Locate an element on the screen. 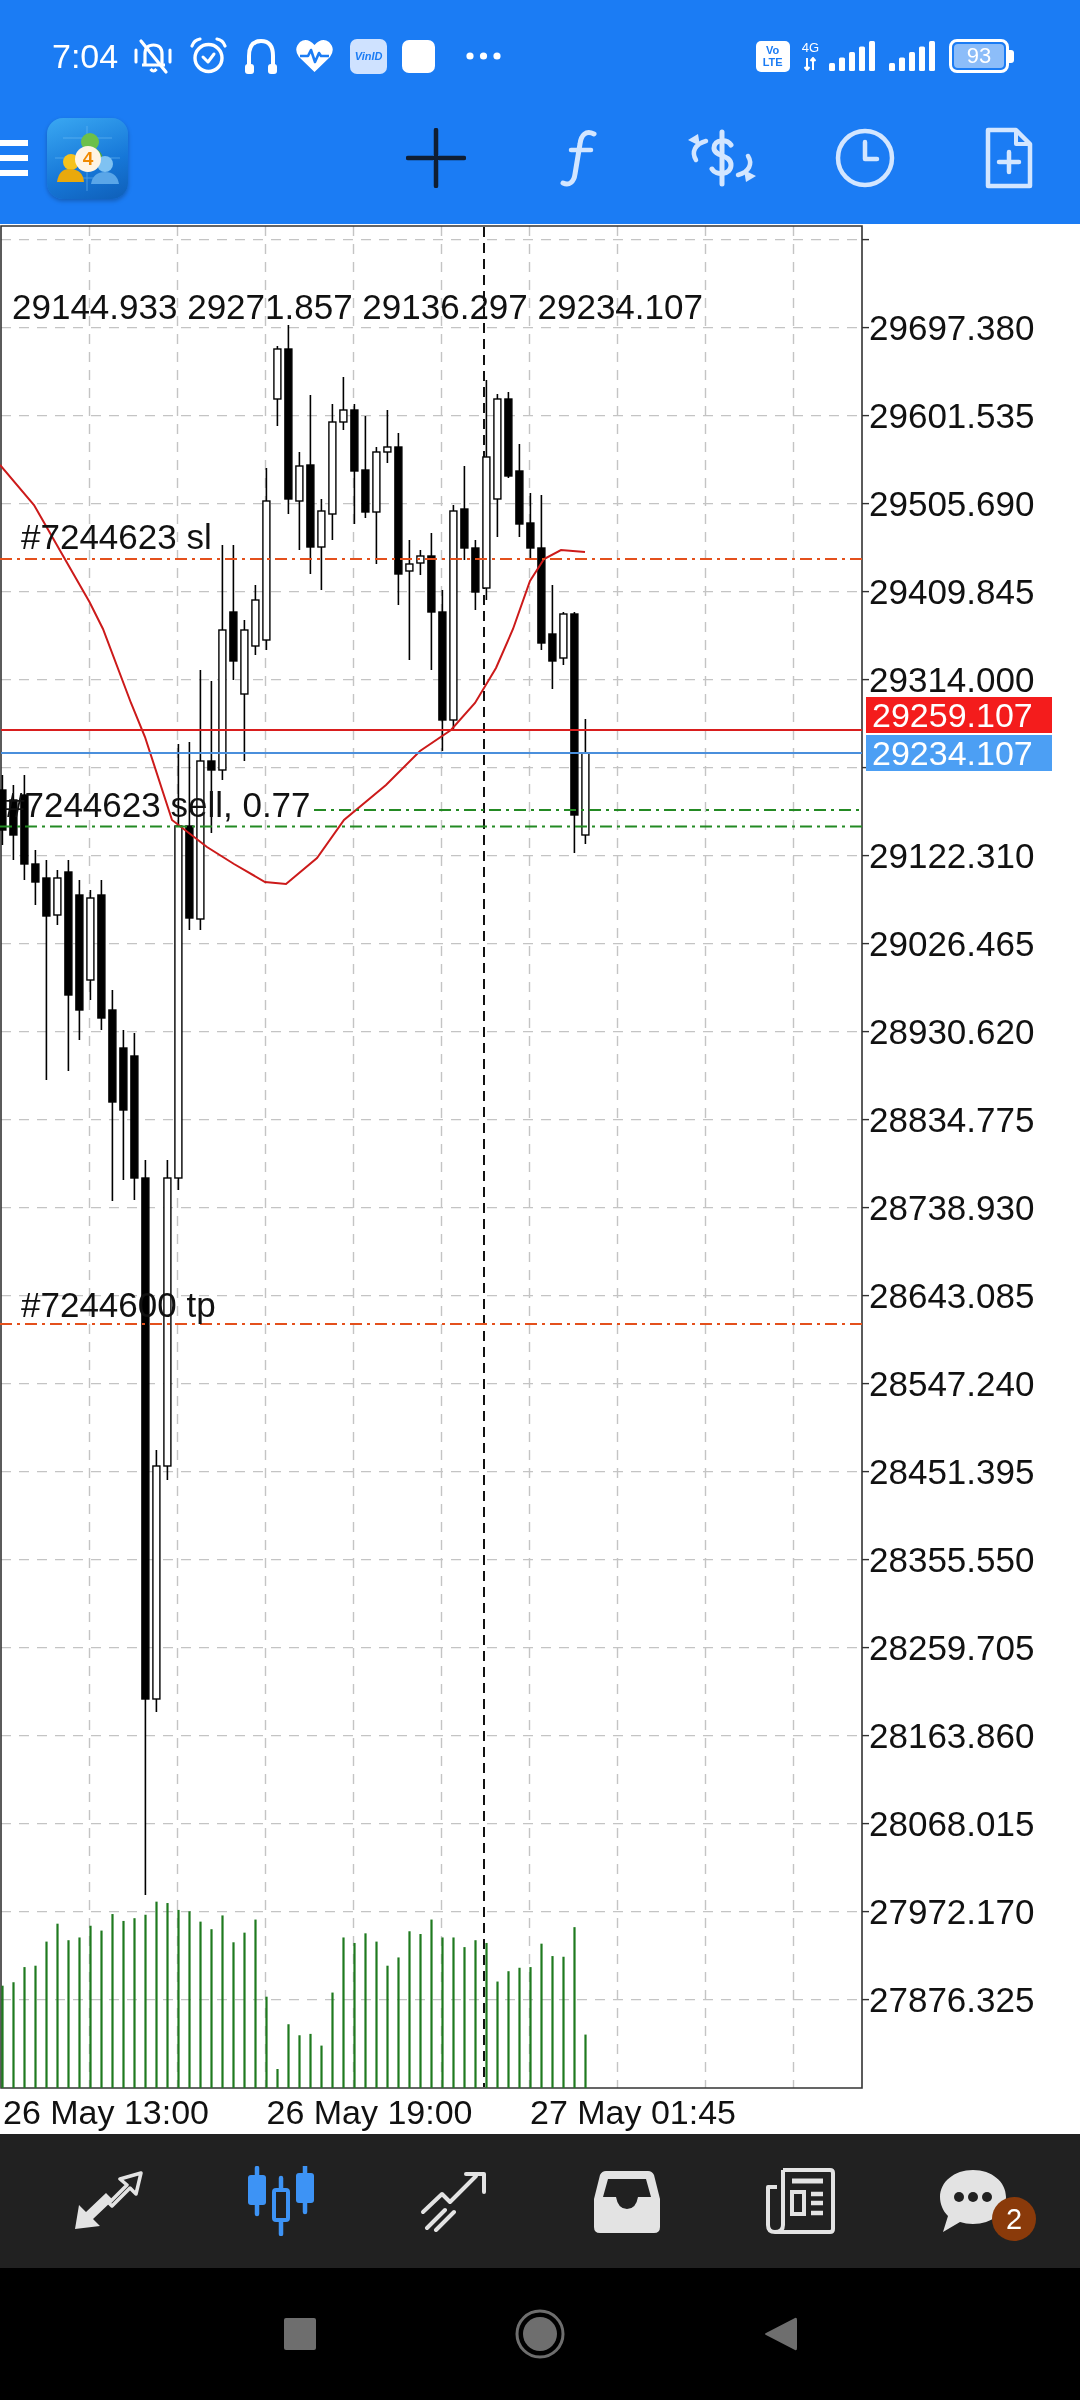 The image size is (1080, 2400). price-label: 28547.240 is located at coordinates (952, 1383).